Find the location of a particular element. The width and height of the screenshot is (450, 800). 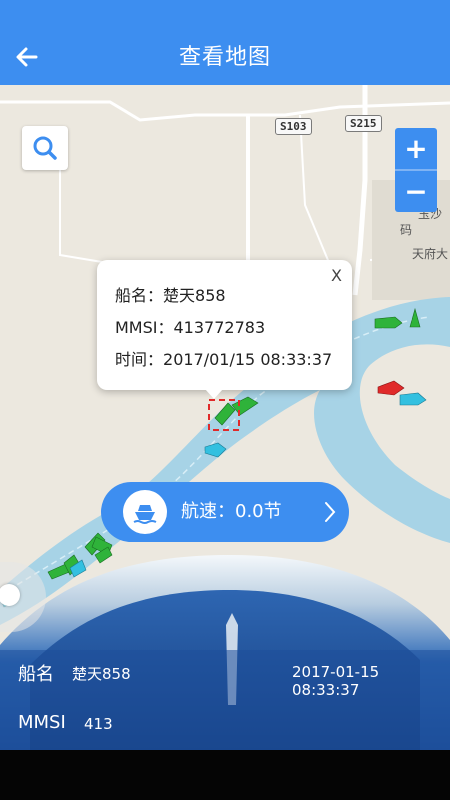

panel-name-value: 楚天858 is located at coordinates (101, 674).